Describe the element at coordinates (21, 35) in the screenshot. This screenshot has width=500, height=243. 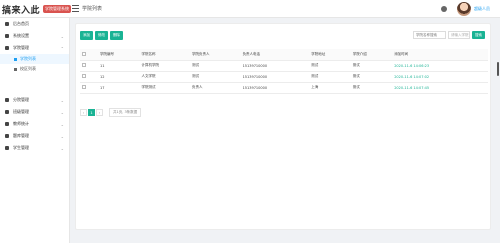
I see `sidebar-item-label: 系统设置` at that location.